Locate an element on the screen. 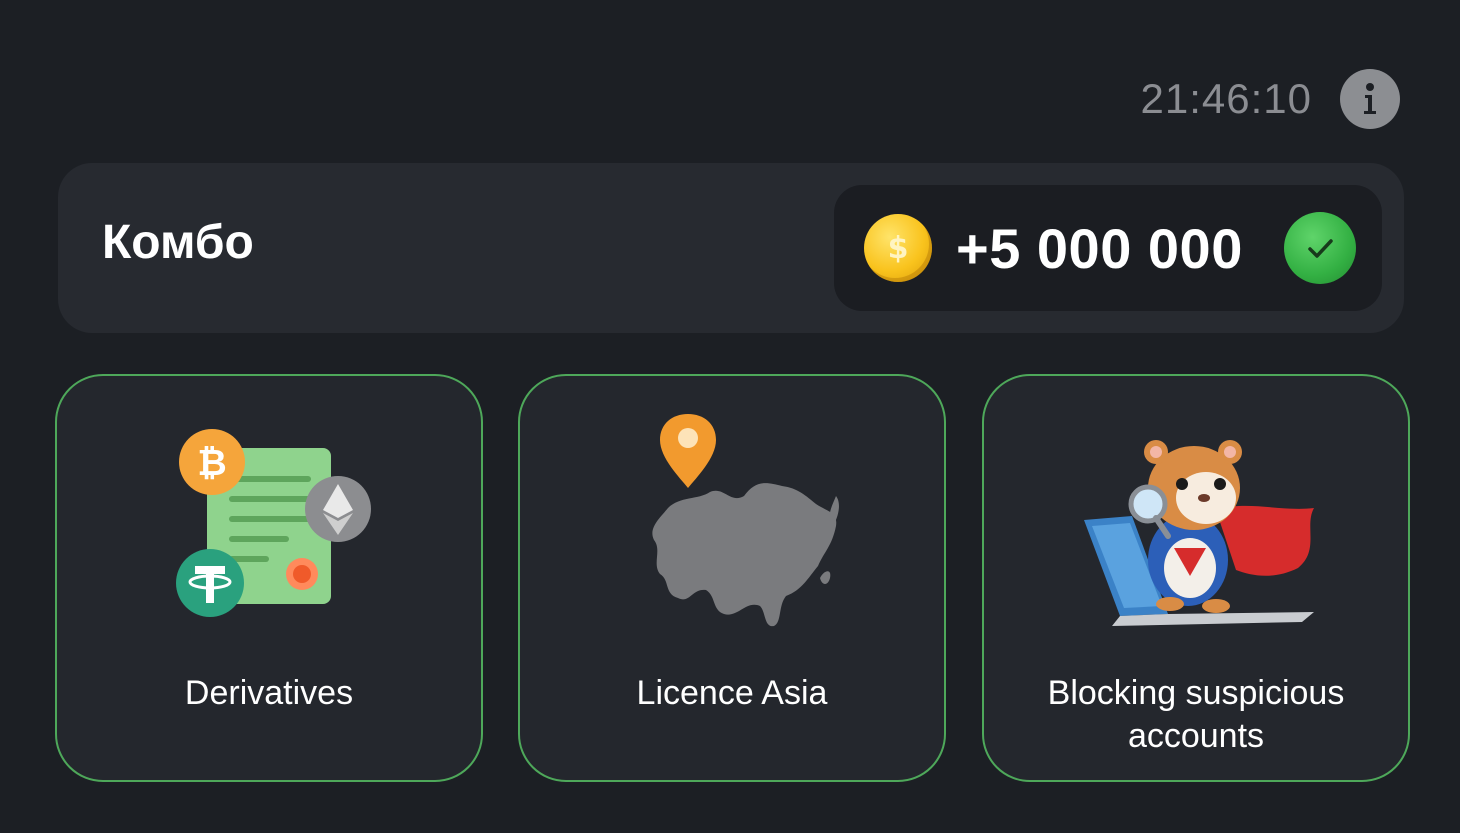  gold-dollar-coin-icon: $ is located at coordinates (898, 248).